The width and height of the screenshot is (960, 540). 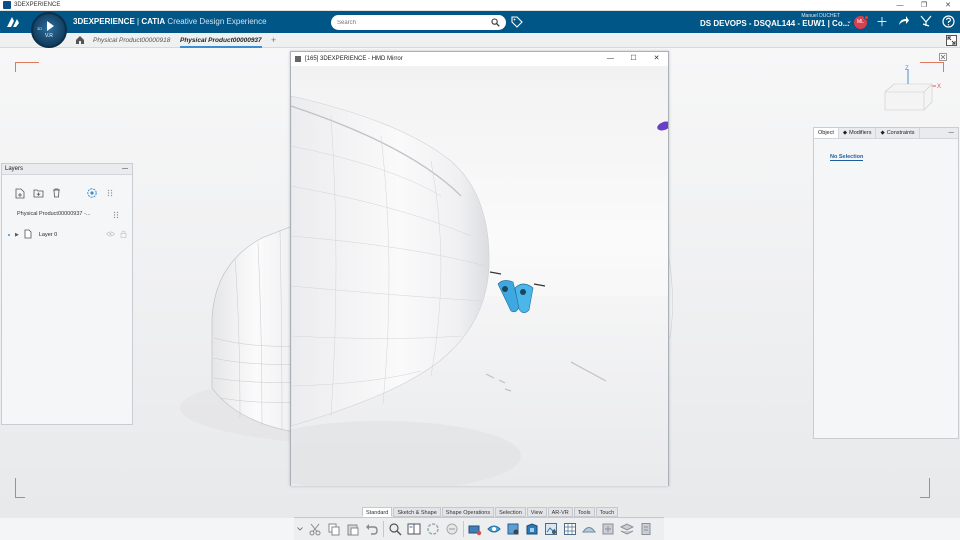 I want to click on os-window-controls: — ❐ ✕, so click(x=924, y=5).